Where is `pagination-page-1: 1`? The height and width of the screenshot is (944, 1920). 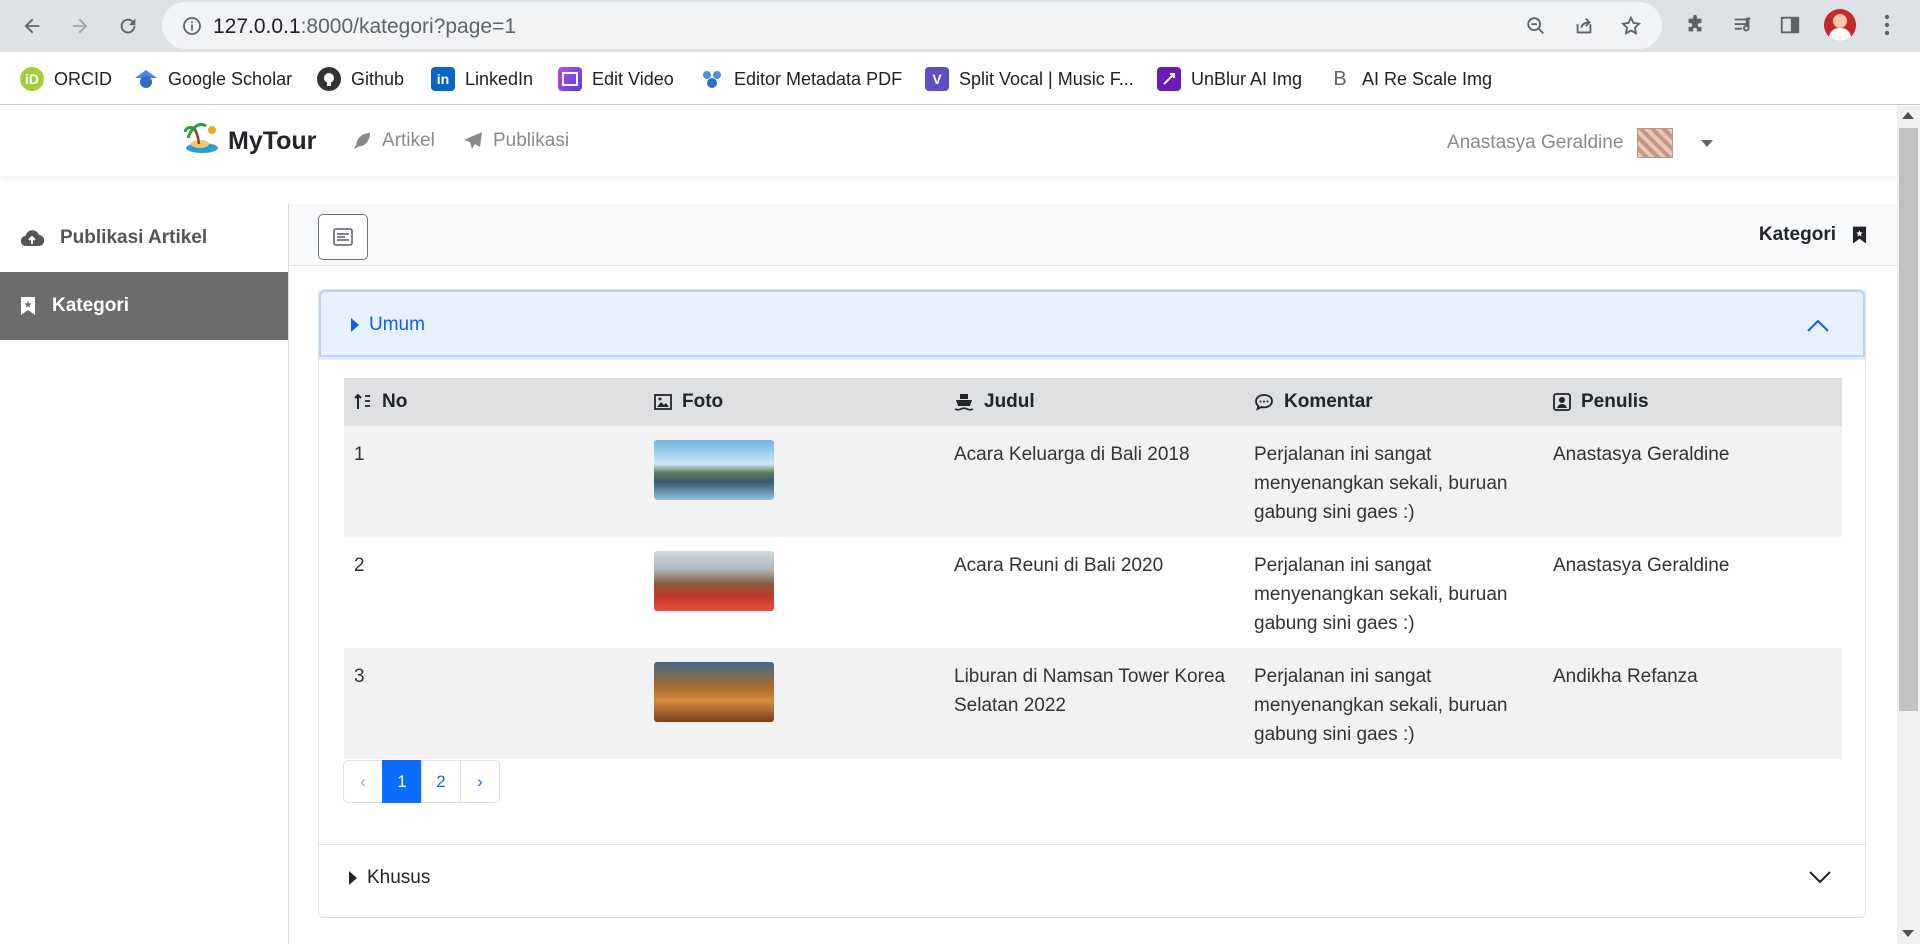 pagination-page-1: 1 is located at coordinates (402, 781).